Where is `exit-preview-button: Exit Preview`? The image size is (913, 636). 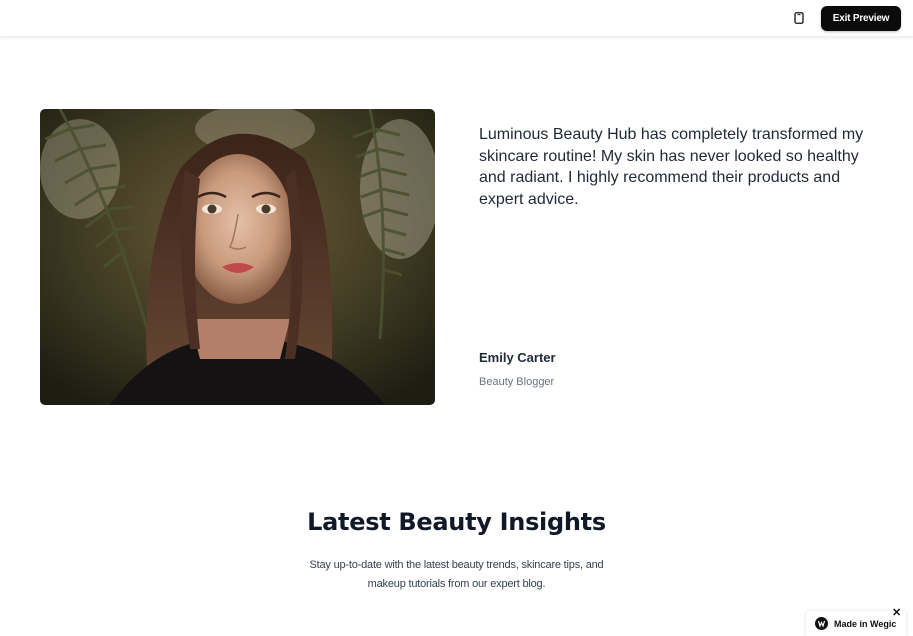
exit-preview-button: Exit Preview is located at coordinates (861, 18).